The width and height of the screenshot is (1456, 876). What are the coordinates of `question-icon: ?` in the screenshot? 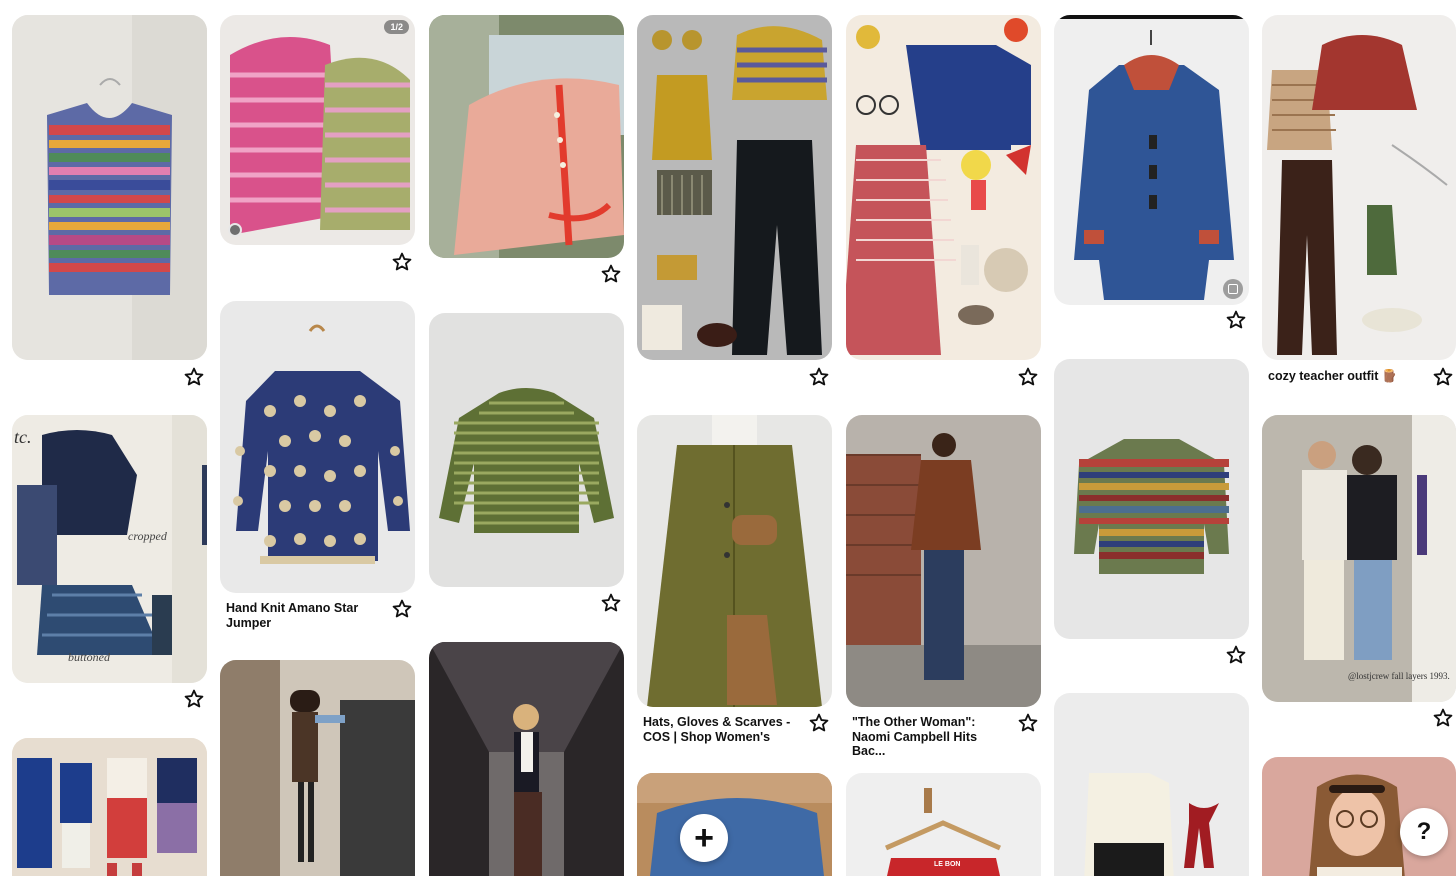 It's located at (1424, 831).